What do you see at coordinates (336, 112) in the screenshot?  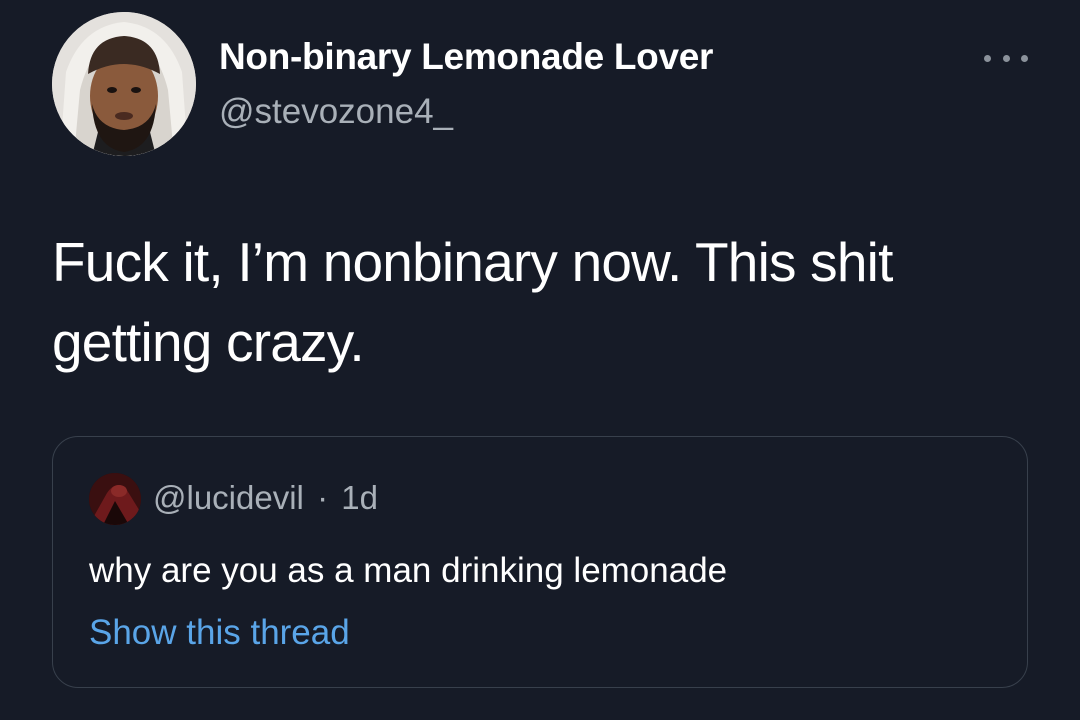 I see `author-handle: @stevozone4_` at bounding box center [336, 112].